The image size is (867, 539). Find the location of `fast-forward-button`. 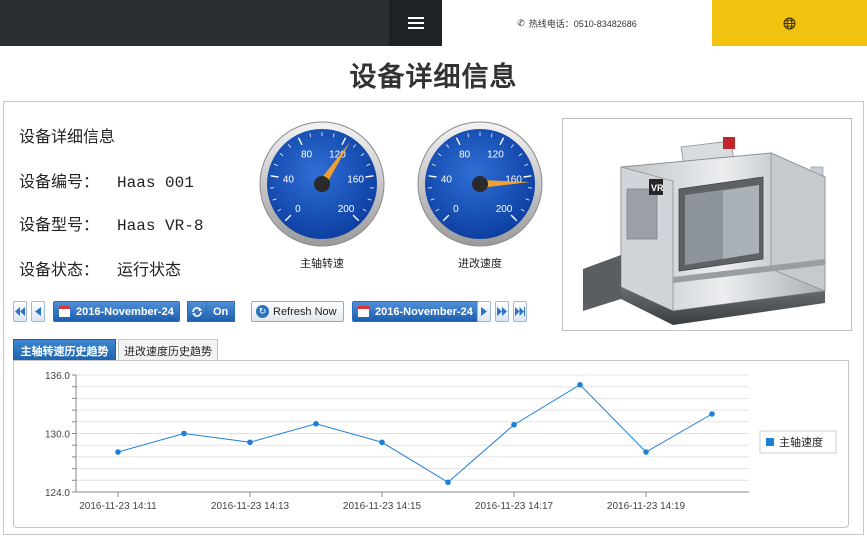

fast-forward-button is located at coordinates (502, 311).